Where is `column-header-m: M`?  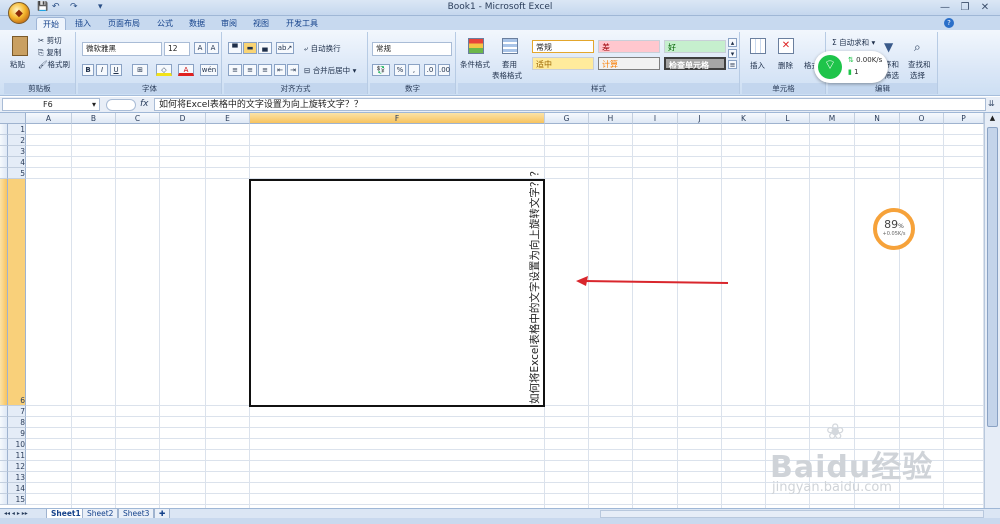
column-header-m: M is located at coordinates (832, 118).